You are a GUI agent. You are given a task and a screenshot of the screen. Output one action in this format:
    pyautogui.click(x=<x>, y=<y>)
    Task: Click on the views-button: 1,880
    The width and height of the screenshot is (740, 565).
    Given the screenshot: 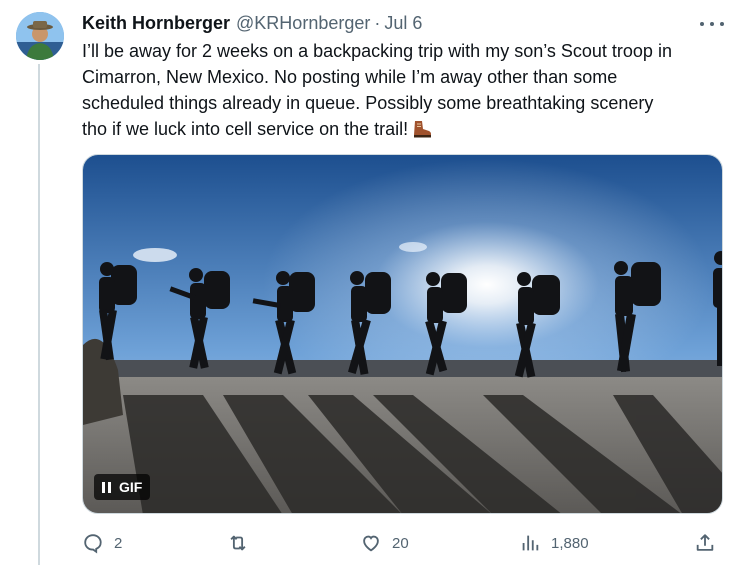 What is the action you would take?
    pyautogui.click(x=554, y=543)
    